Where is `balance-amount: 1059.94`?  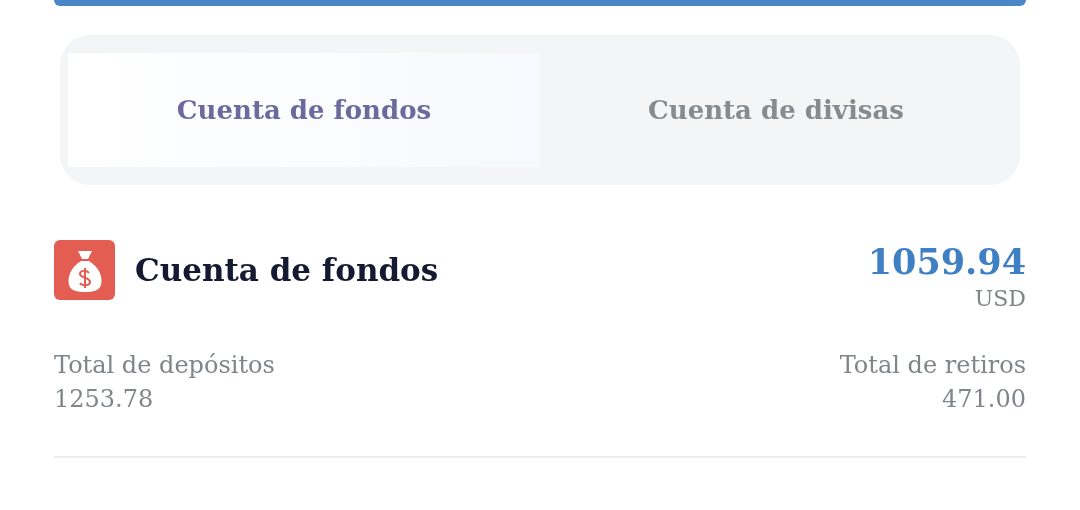 balance-amount: 1059.94 is located at coordinates (946, 262).